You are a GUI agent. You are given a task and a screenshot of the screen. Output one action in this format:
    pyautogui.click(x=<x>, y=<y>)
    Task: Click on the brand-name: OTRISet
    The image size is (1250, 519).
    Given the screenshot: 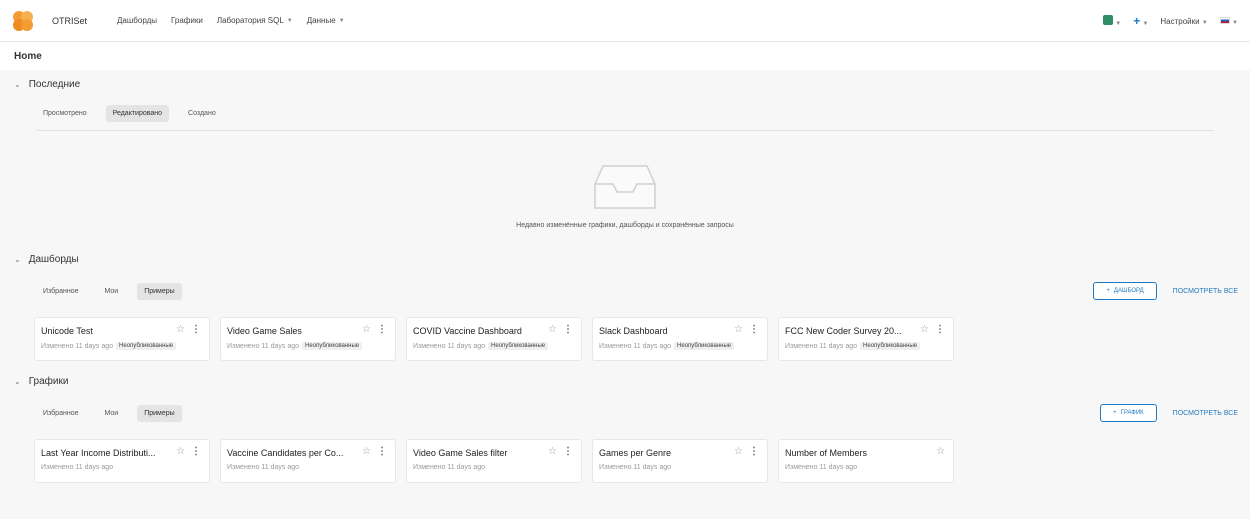 What is the action you would take?
    pyautogui.click(x=69, y=21)
    